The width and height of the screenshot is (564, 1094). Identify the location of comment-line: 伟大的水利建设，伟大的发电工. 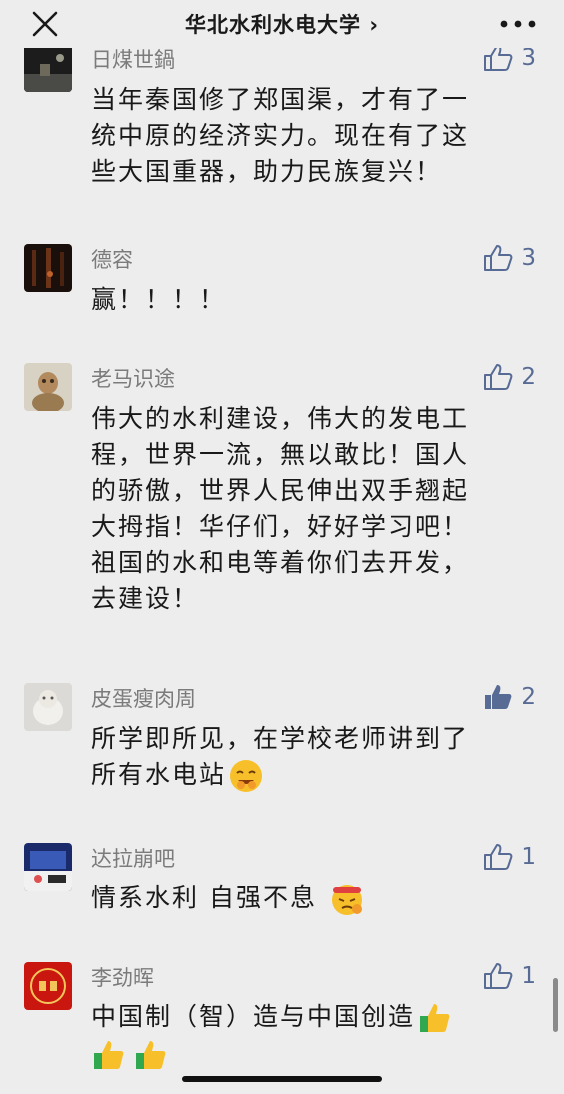
(280, 418).